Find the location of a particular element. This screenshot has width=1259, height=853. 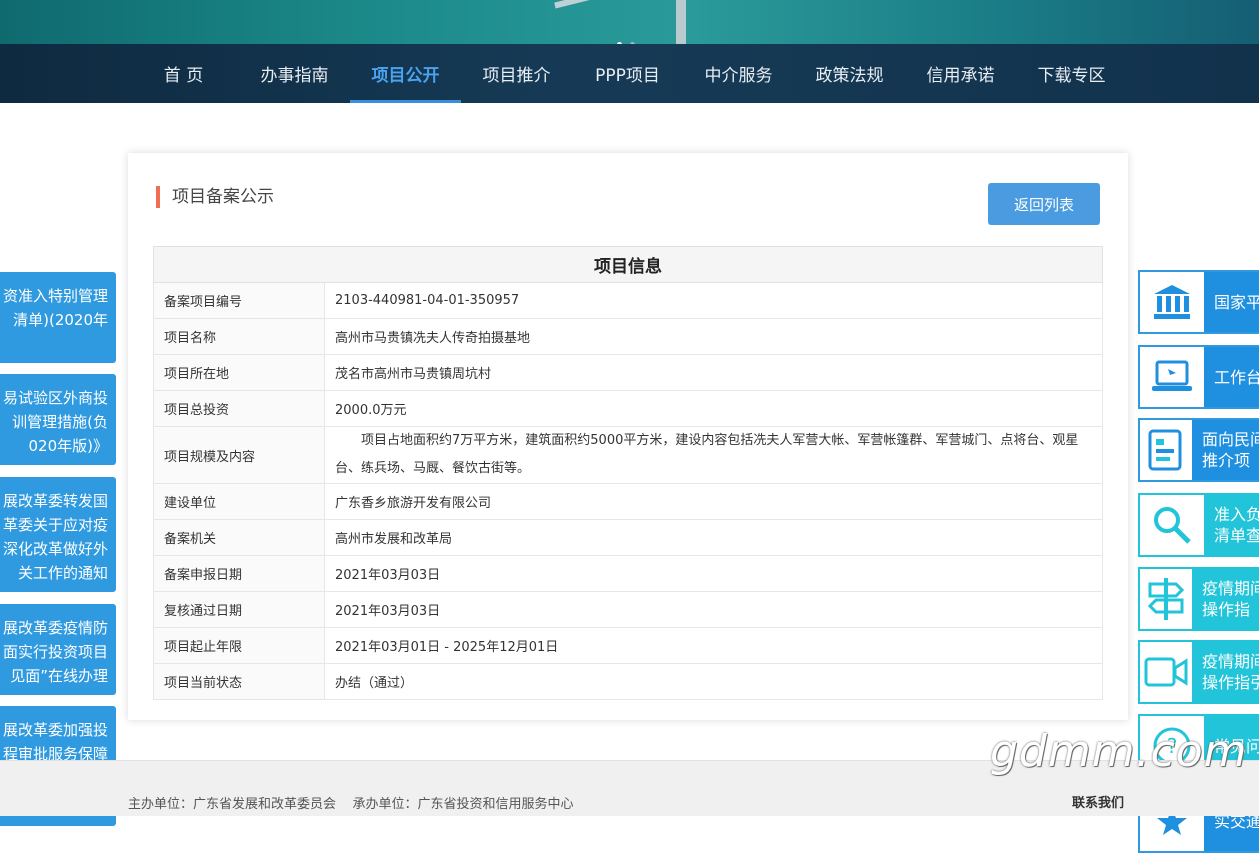

field-value: 广东香乡旅游开发有限公司 is located at coordinates (713, 501).